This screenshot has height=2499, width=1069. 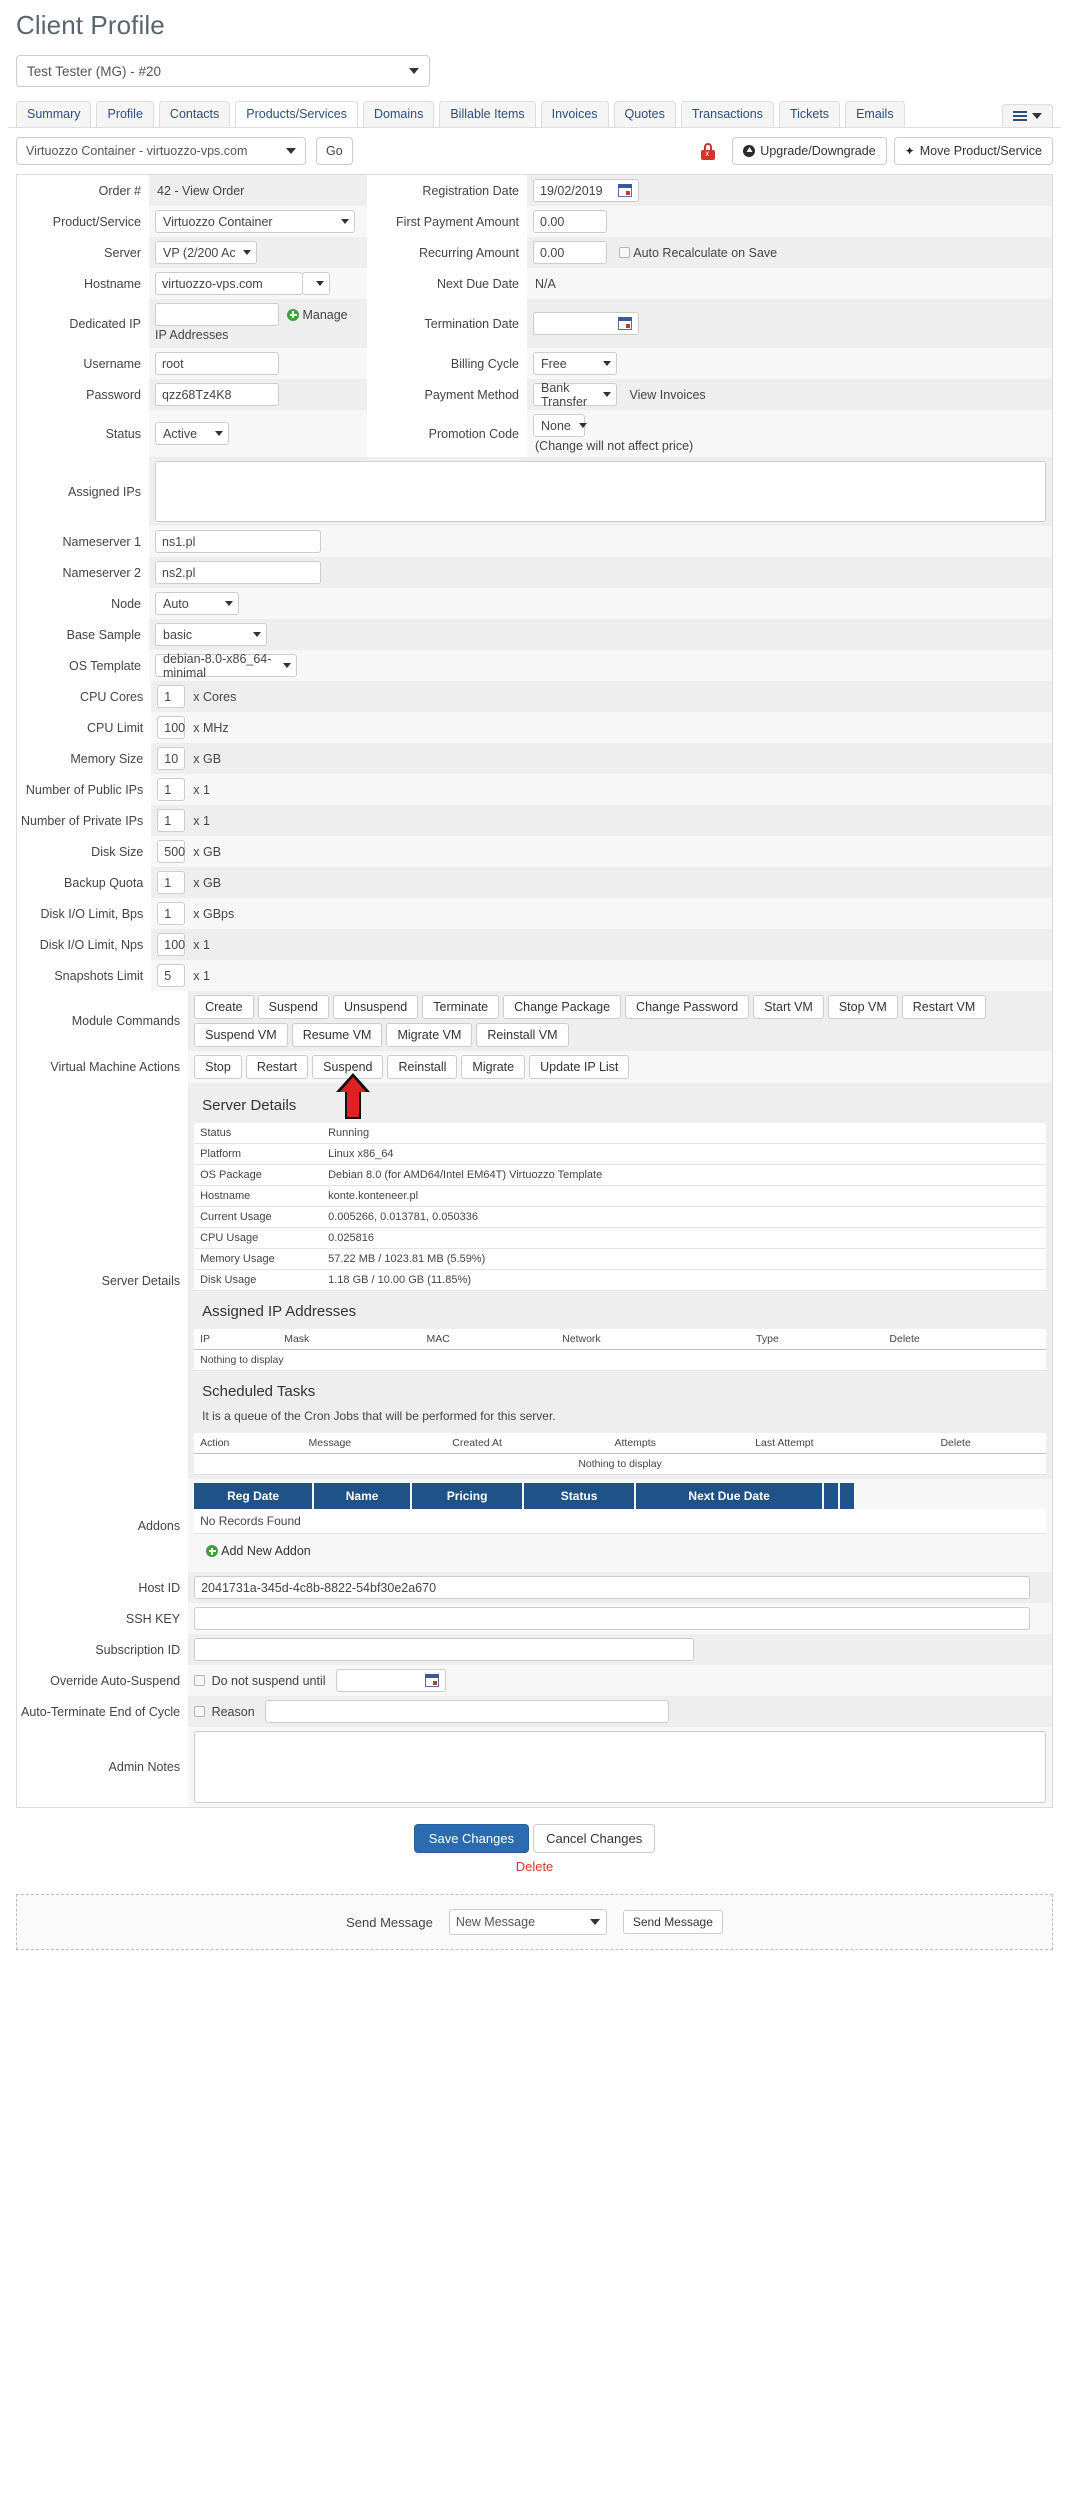 What do you see at coordinates (467, 1711) in the screenshot?
I see `auto-terminate-reason-input` at bounding box center [467, 1711].